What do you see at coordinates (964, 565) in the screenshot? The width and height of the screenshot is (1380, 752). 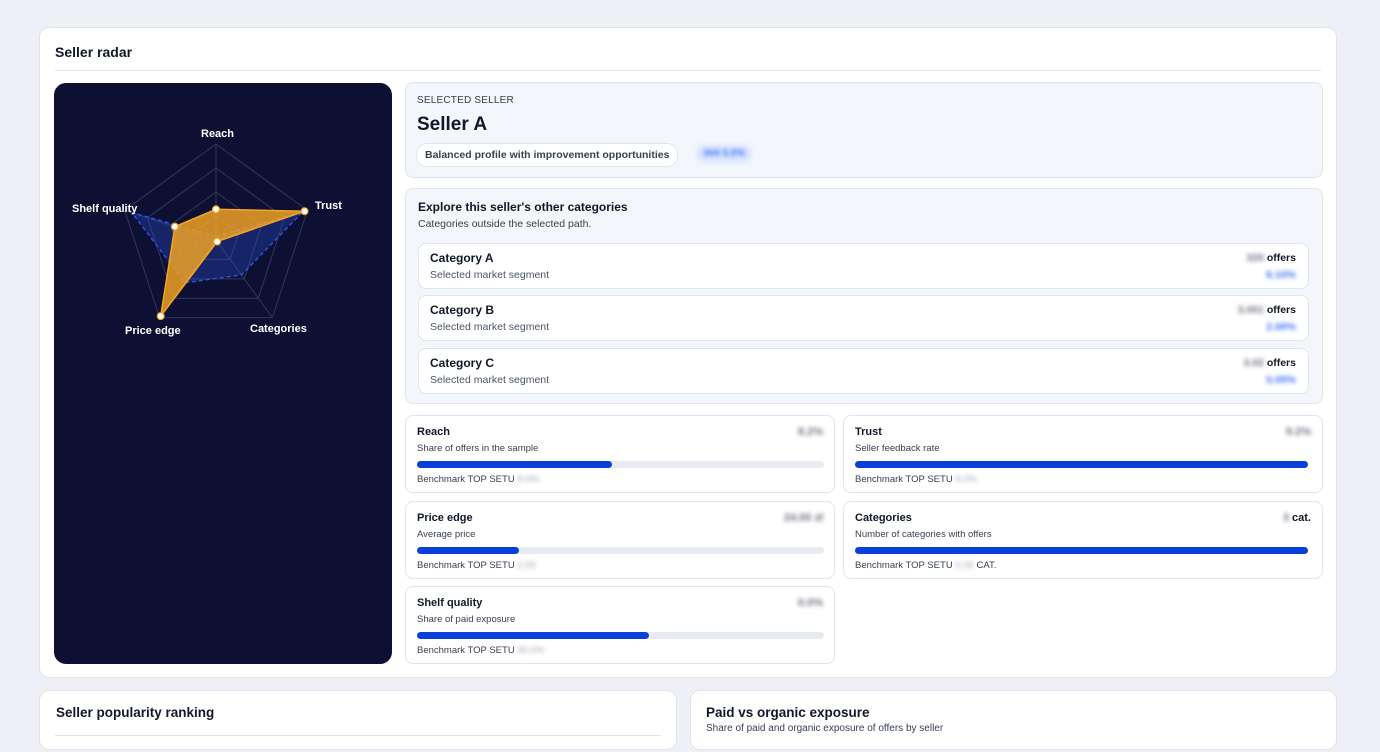 I see `benchmark-value: 0.26` at bounding box center [964, 565].